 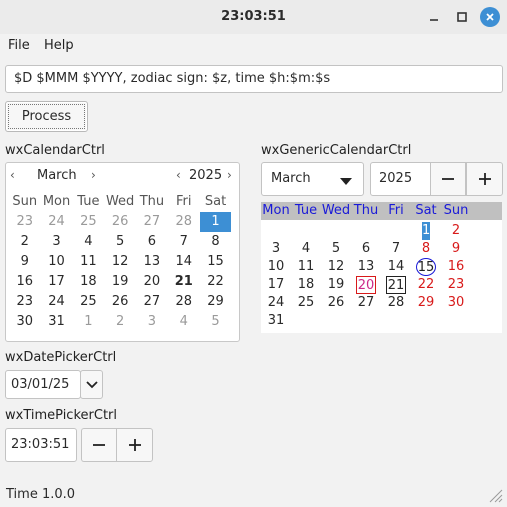 What do you see at coordinates (276, 321) in the screenshot?
I see `generic-calendar-day: 31` at bounding box center [276, 321].